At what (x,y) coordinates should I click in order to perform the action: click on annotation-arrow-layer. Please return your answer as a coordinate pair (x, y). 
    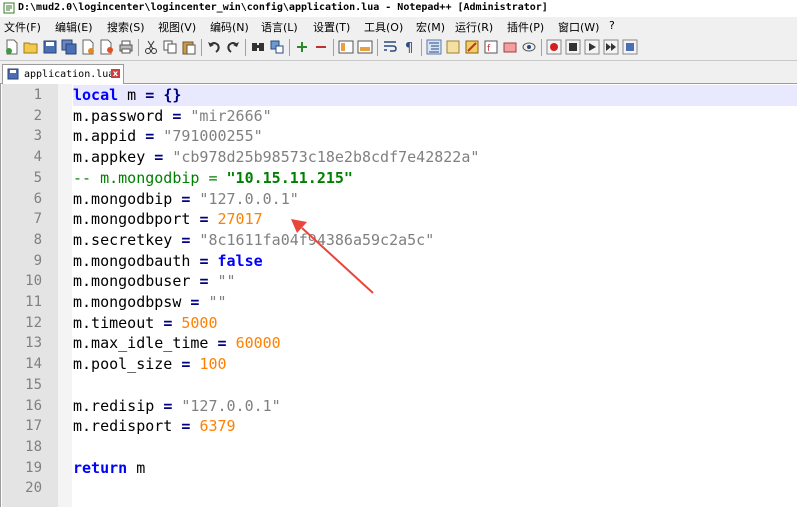
    Looking at the image, I should click on (332, 256).